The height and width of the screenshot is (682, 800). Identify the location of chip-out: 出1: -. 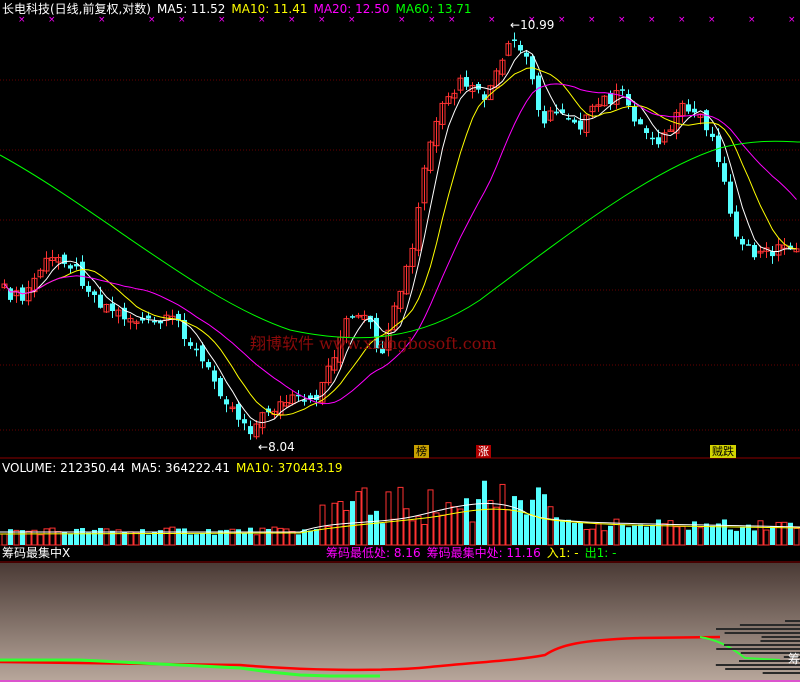
(600, 553).